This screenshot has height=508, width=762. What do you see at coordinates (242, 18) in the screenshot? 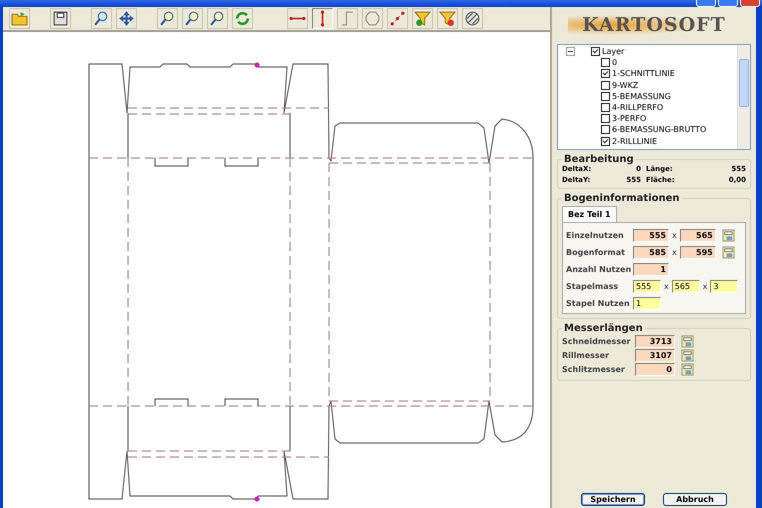
I see `refresh-icon` at bounding box center [242, 18].